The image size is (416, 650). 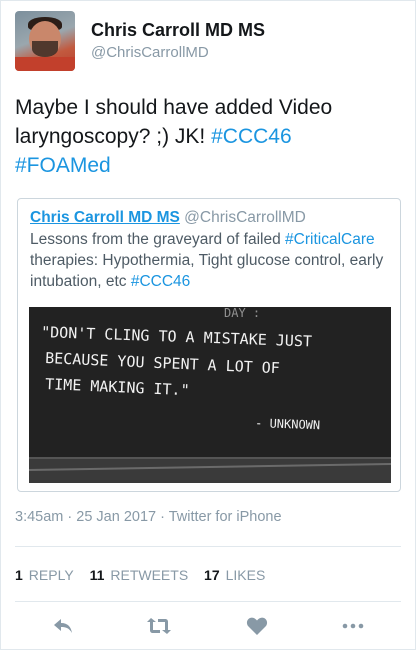 I want to click on retweet-button, so click(x=159, y=626).